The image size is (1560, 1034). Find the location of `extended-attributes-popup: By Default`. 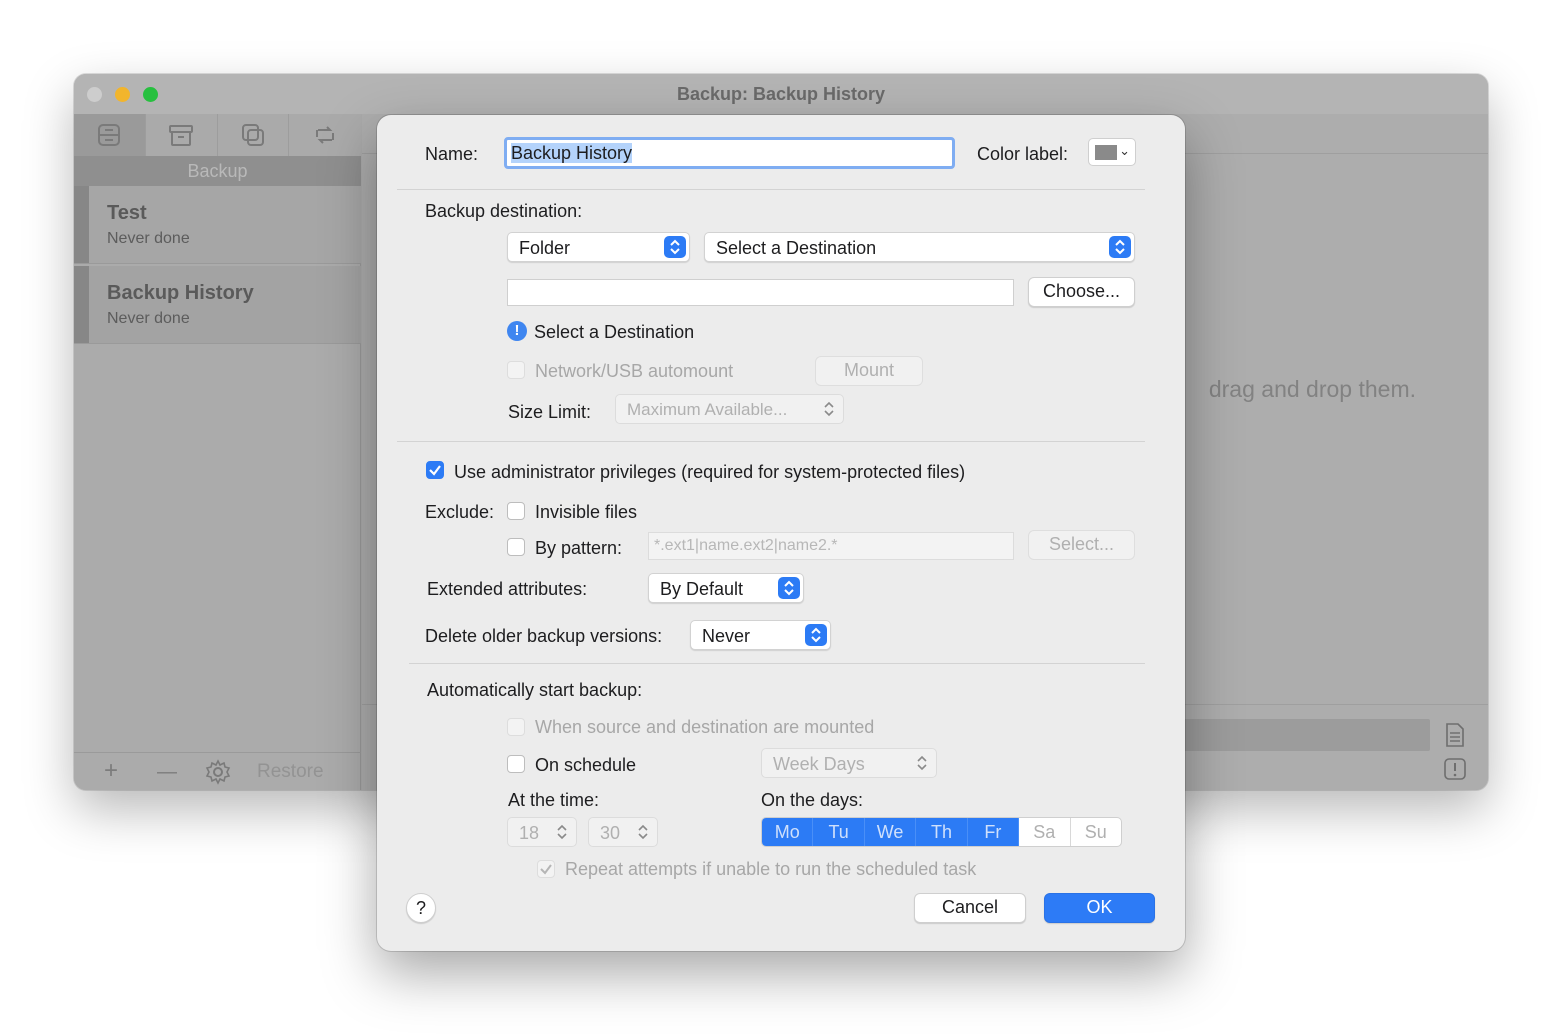

extended-attributes-popup: By Default is located at coordinates (726, 588).